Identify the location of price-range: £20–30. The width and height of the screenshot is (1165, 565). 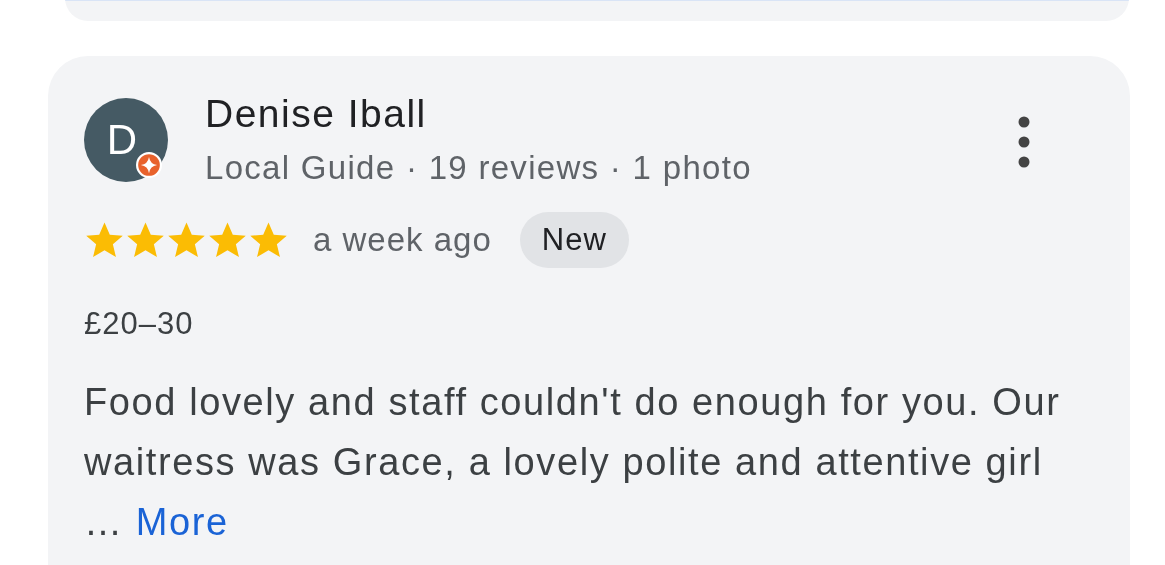
(139, 324).